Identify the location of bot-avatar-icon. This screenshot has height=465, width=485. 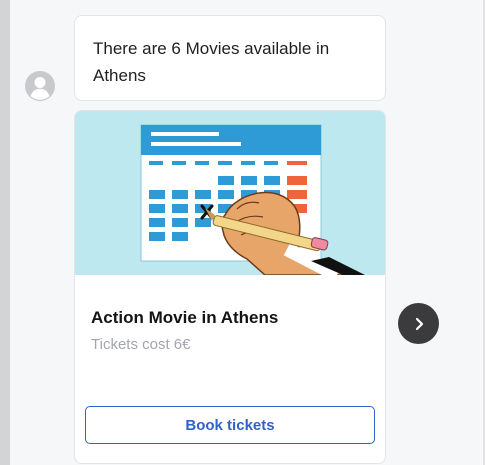
(40, 86).